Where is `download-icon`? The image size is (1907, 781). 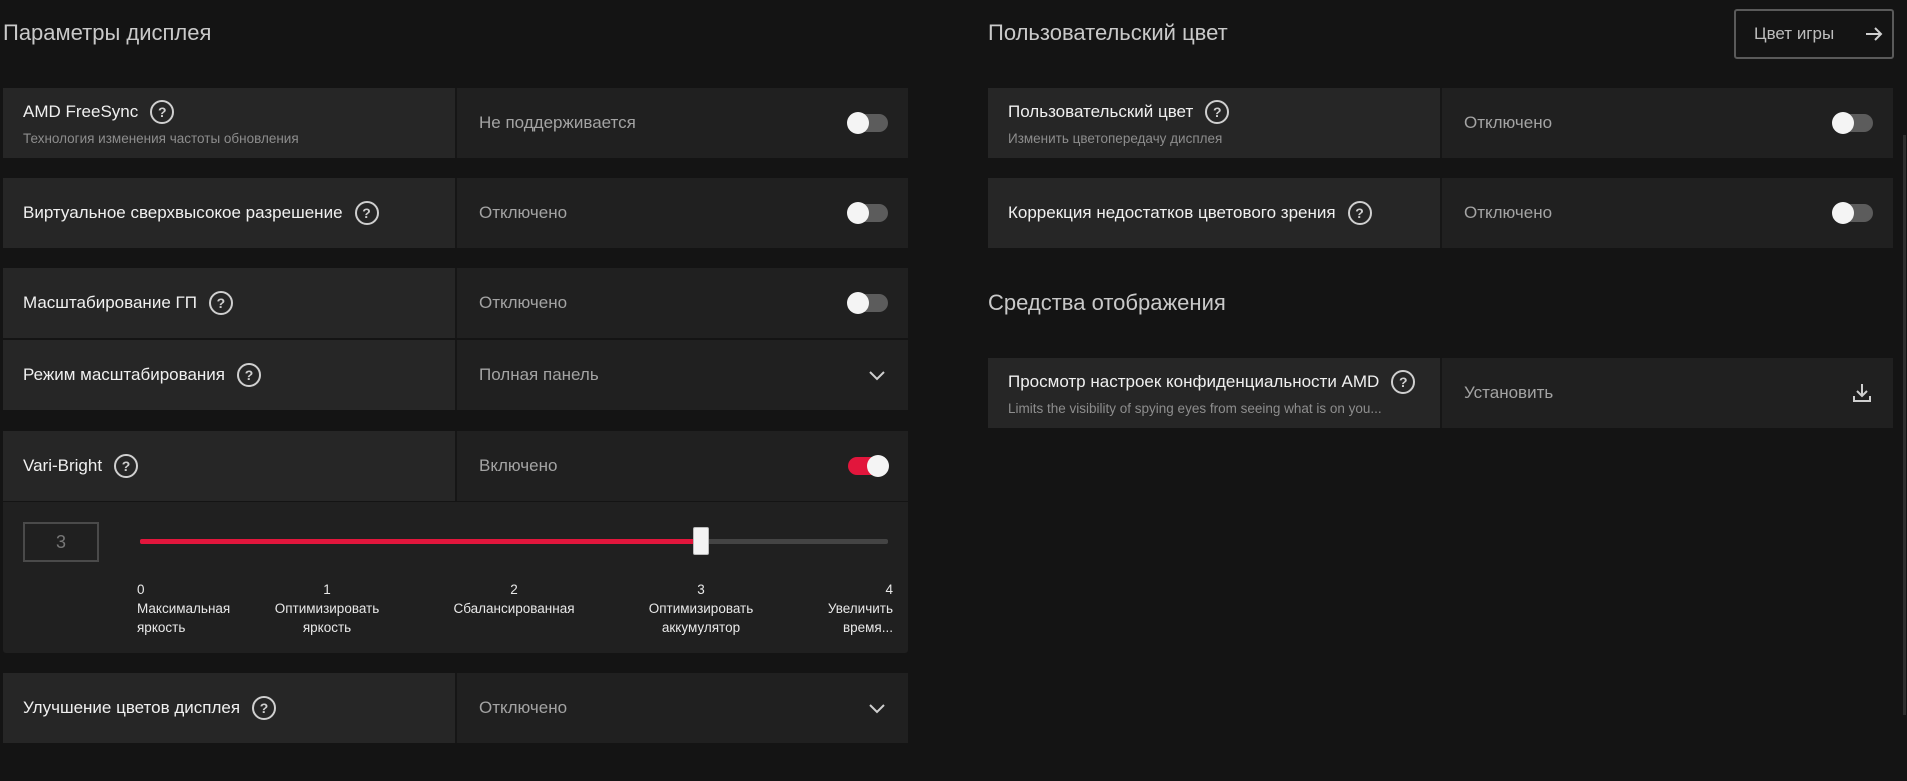 download-icon is located at coordinates (1862, 393).